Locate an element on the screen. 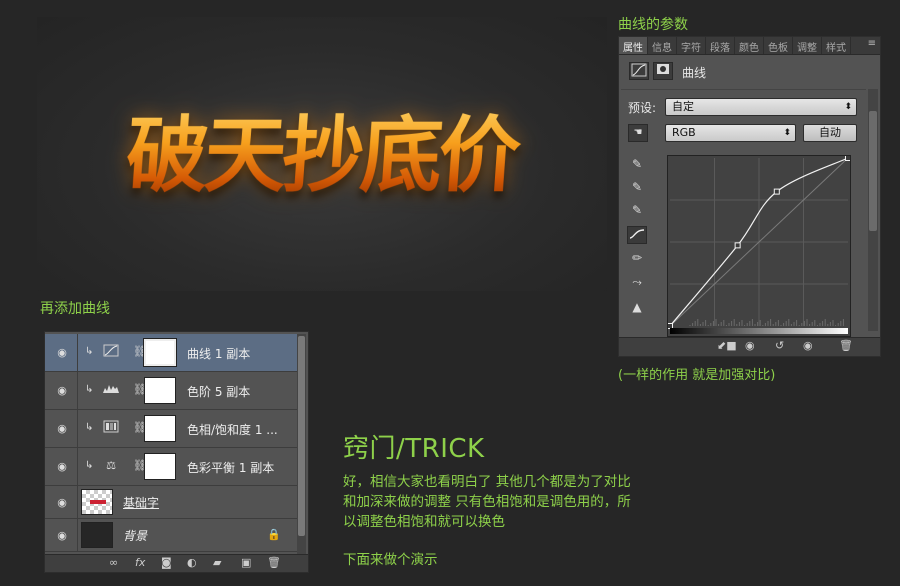 This screenshot has height=586, width=900. tab-paragraph: 段落 is located at coordinates (720, 45).